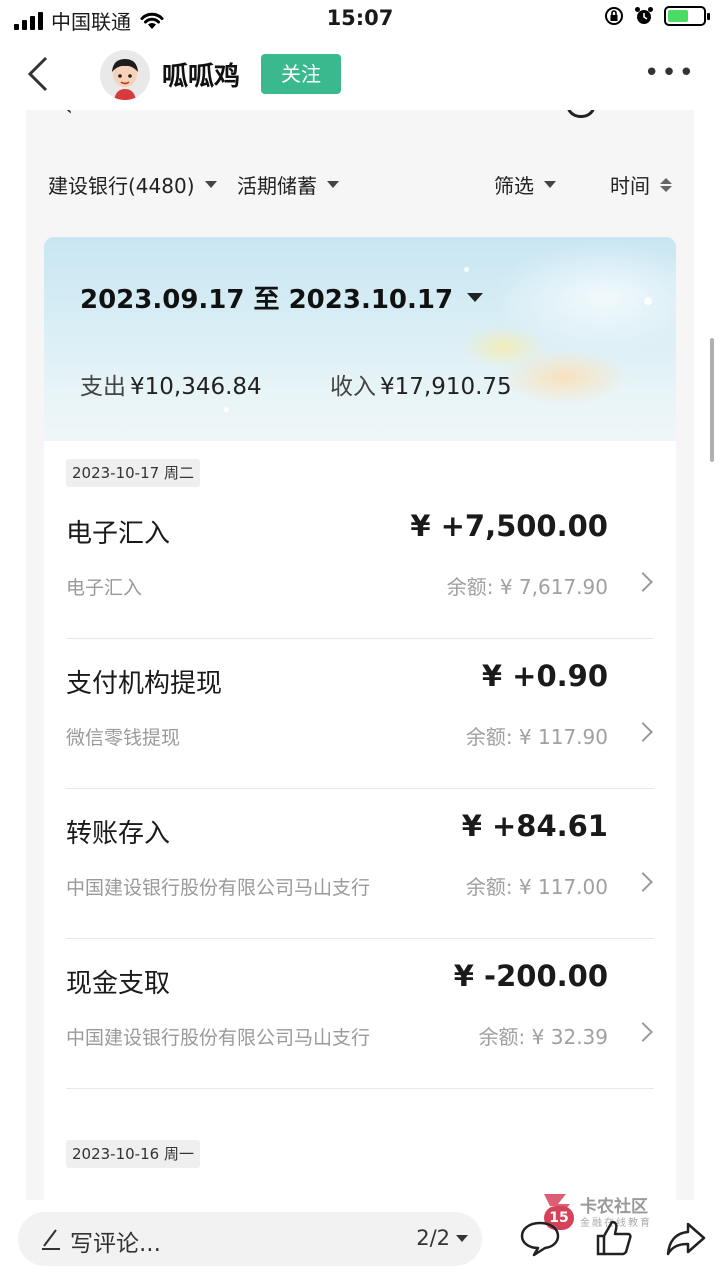 This screenshot has height=1280, width=720. Describe the element at coordinates (644, 15) in the screenshot. I see `alarm-icon` at that location.